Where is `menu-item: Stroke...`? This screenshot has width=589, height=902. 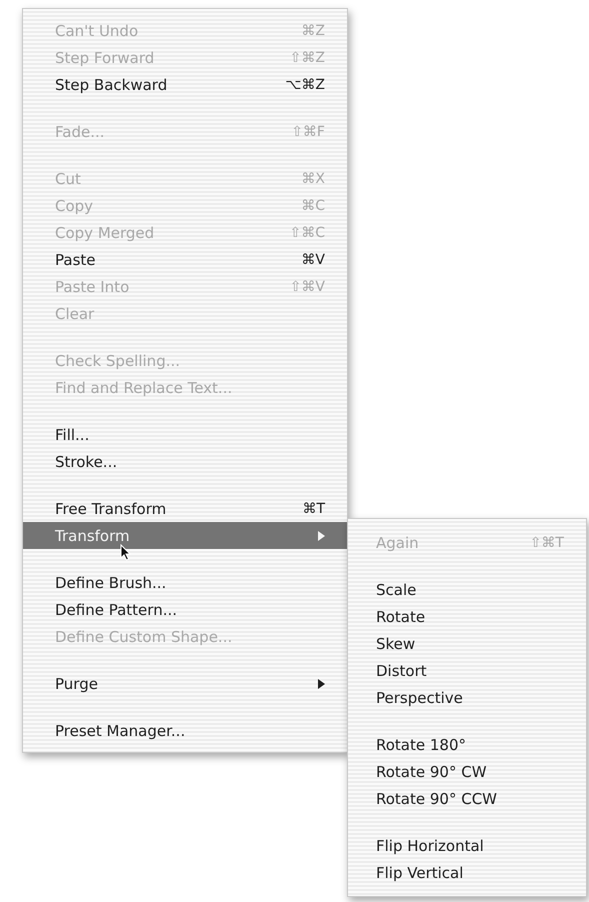
menu-item: Stroke... is located at coordinates (185, 461).